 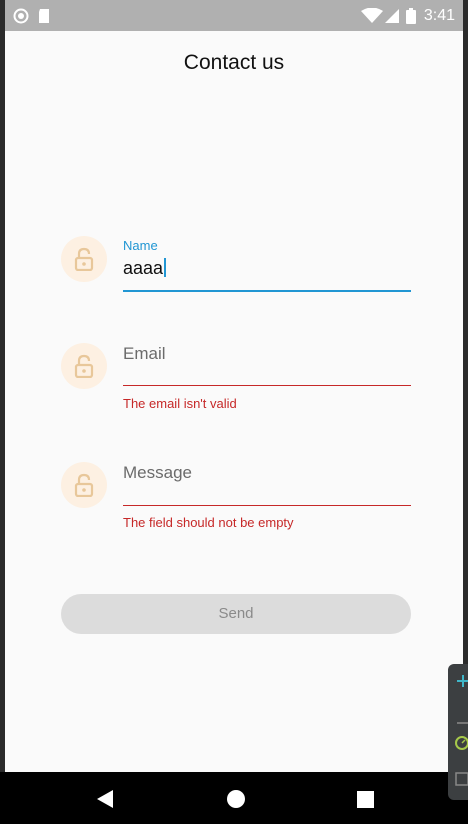 I want to click on name-field: aaaa, so click(x=145, y=268).